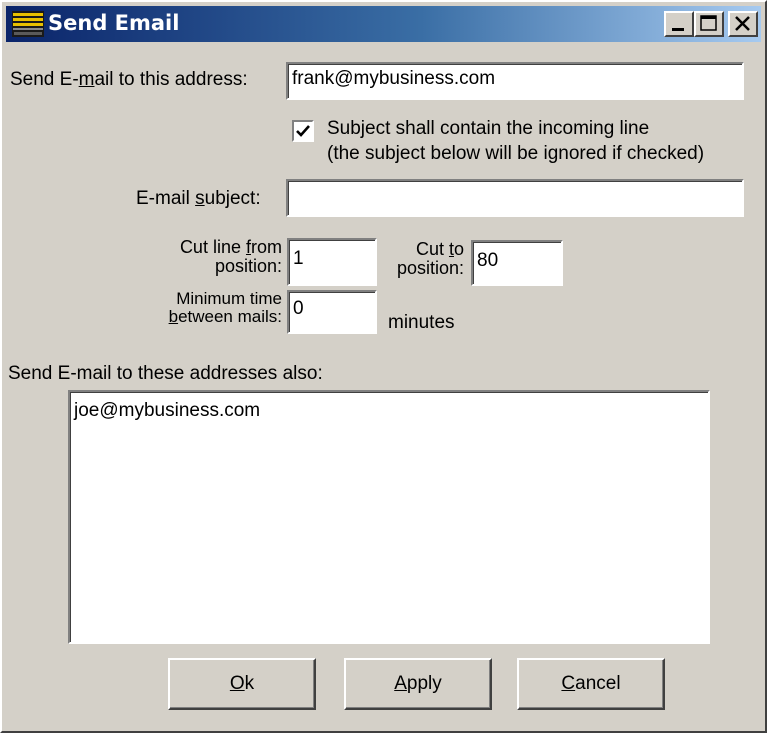  I want to click on apply-button: Apply, so click(418, 684).